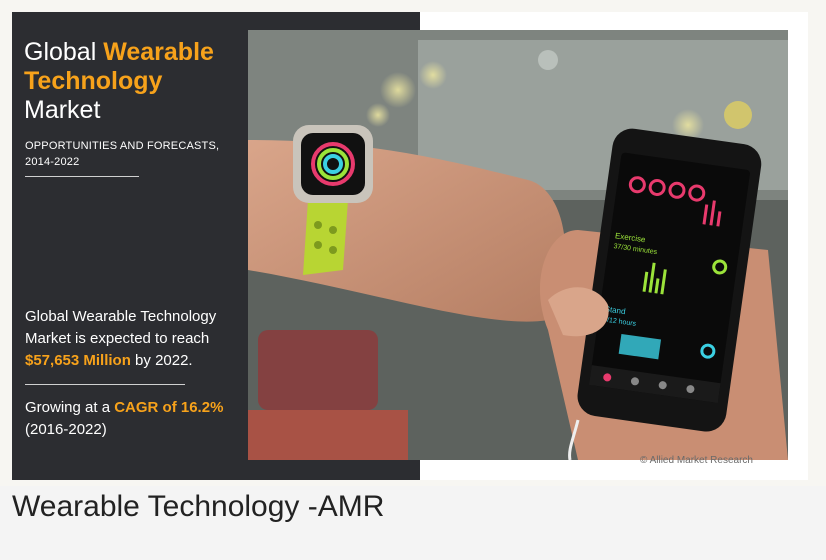 This screenshot has width=826, height=560. I want to click on image-caption: Wearable Technology -AMR, so click(198, 506).